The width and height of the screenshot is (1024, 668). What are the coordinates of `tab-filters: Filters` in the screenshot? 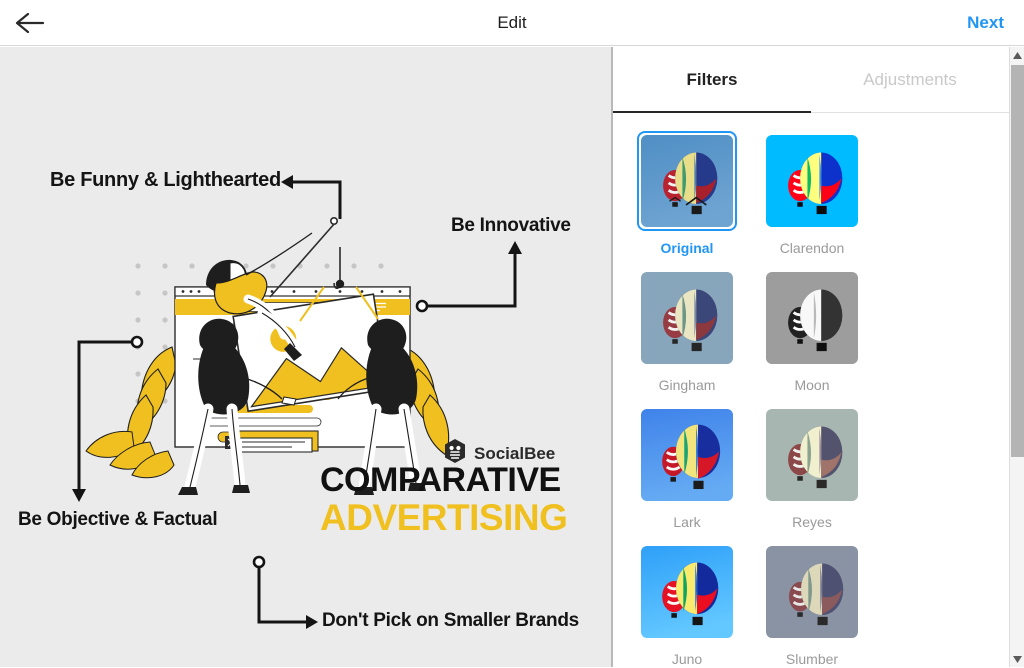 It's located at (712, 80).